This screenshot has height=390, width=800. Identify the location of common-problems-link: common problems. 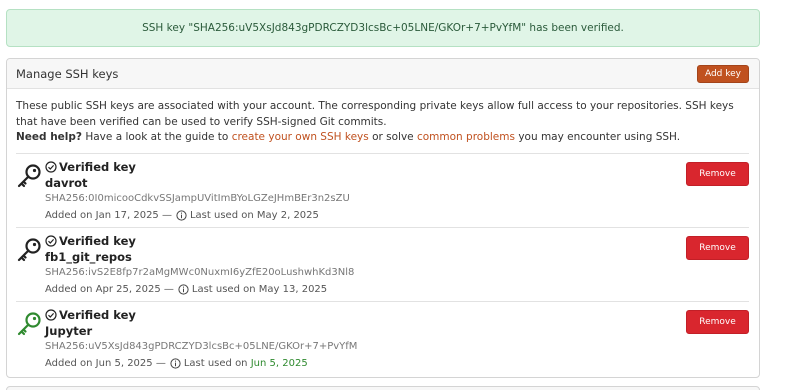
(466, 137).